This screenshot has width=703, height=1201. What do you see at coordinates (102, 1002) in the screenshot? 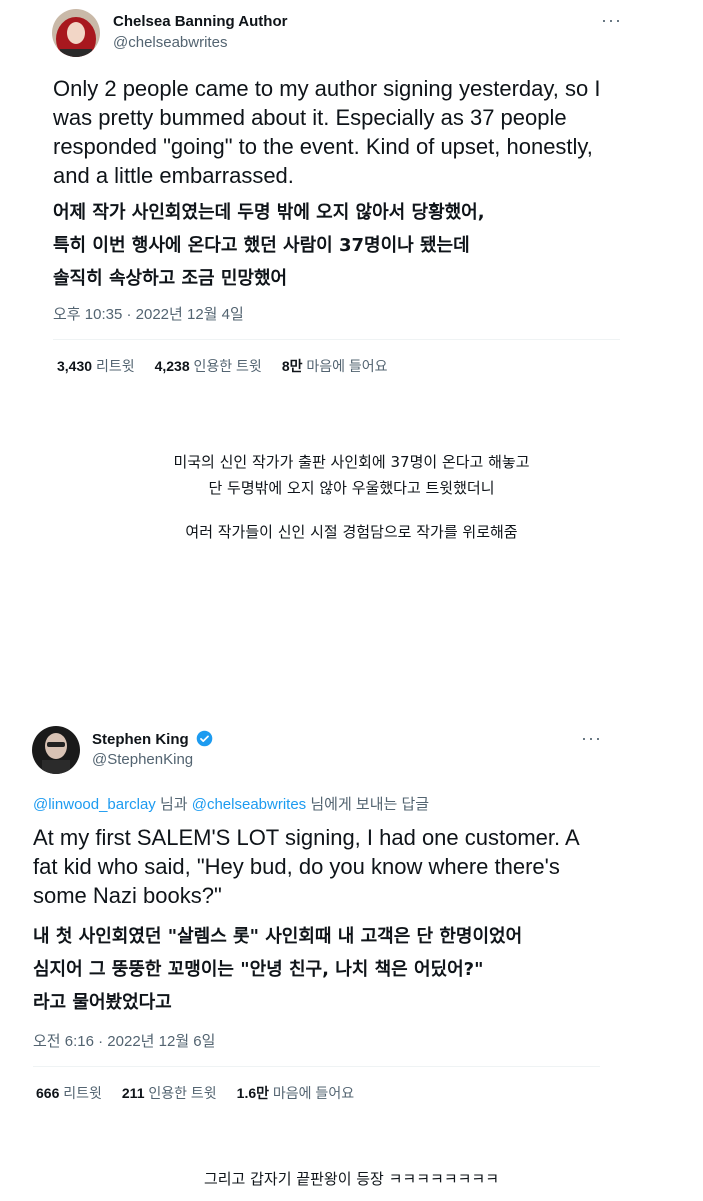
I see `korean-line: 라고 물어봤었다고` at bounding box center [102, 1002].